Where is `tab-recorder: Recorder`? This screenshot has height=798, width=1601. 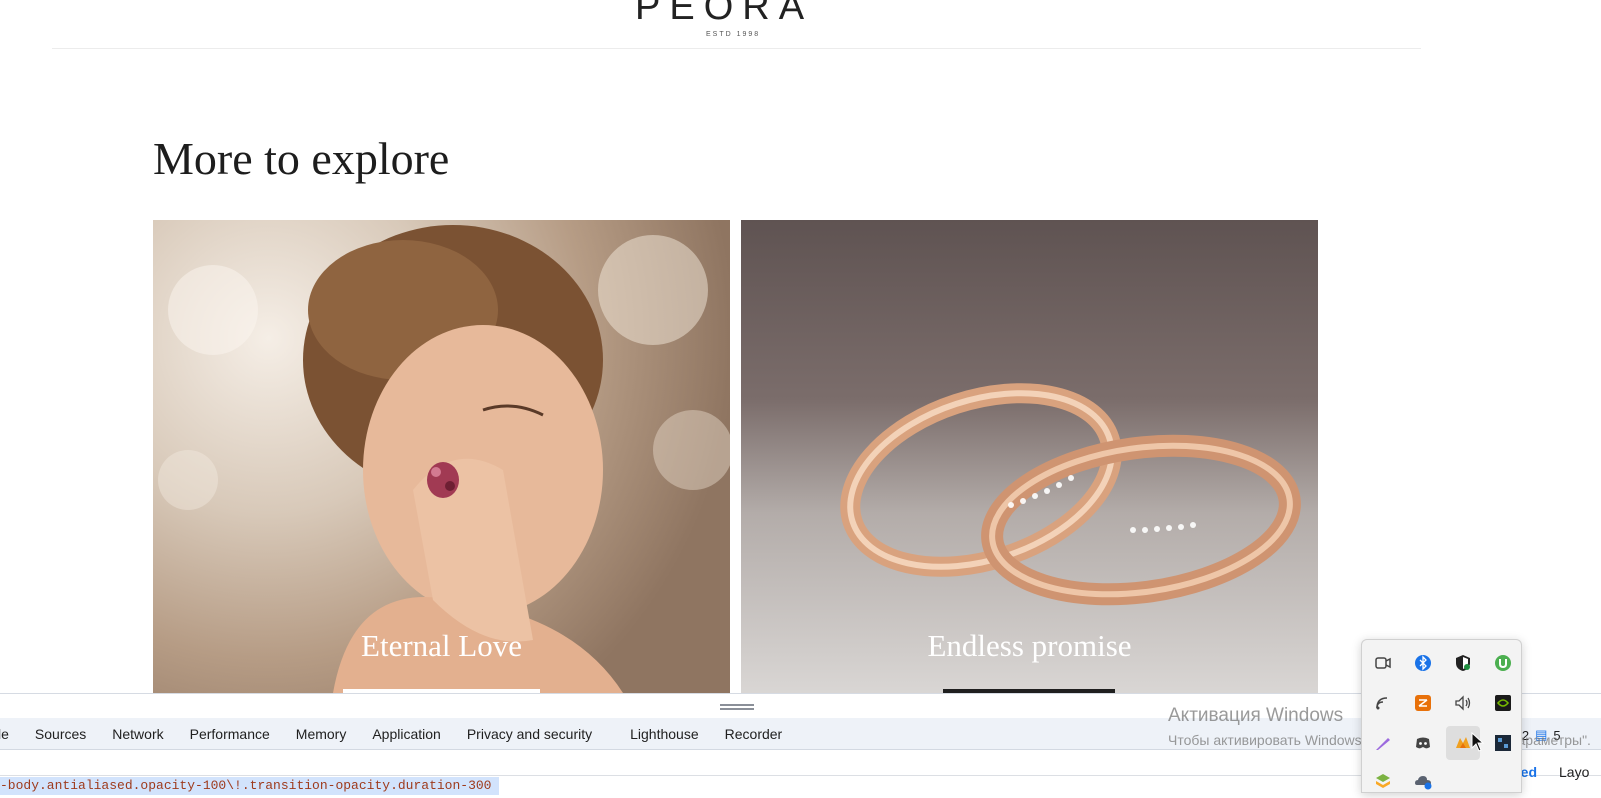
tab-recorder: Recorder is located at coordinates (754, 734).